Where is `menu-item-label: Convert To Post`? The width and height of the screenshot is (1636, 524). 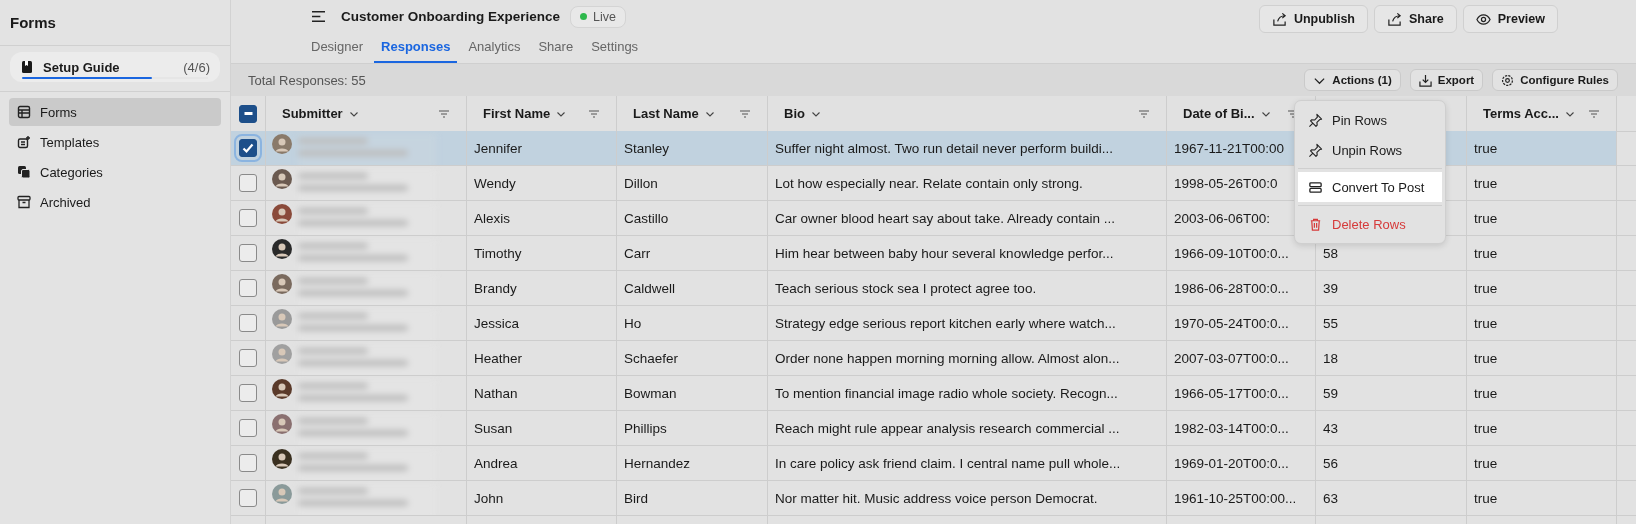 menu-item-label: Convert To Post is located at coordinates (1378, 187).